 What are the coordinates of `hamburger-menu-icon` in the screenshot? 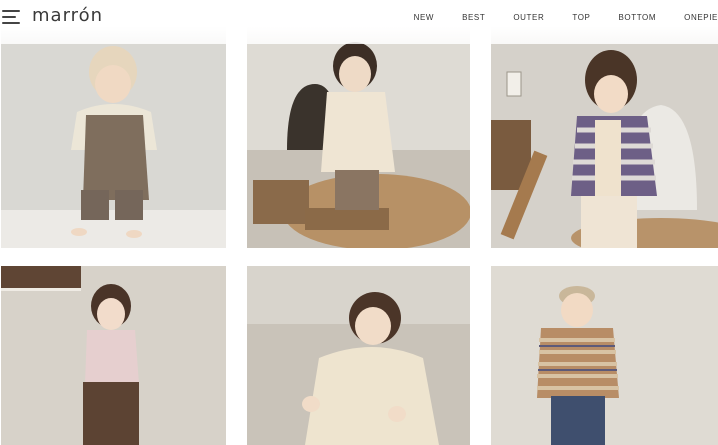 It's located at (11, 17).